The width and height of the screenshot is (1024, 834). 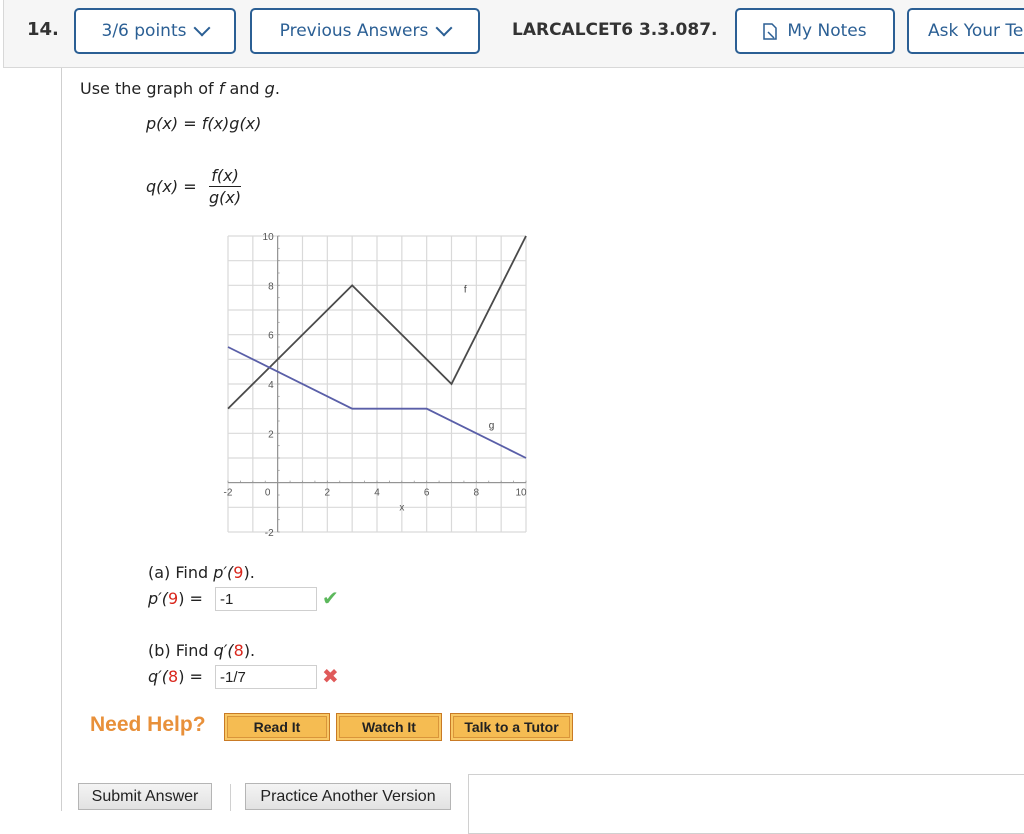 I want to click on x-axis-label: x, so click(x=401, y=508).